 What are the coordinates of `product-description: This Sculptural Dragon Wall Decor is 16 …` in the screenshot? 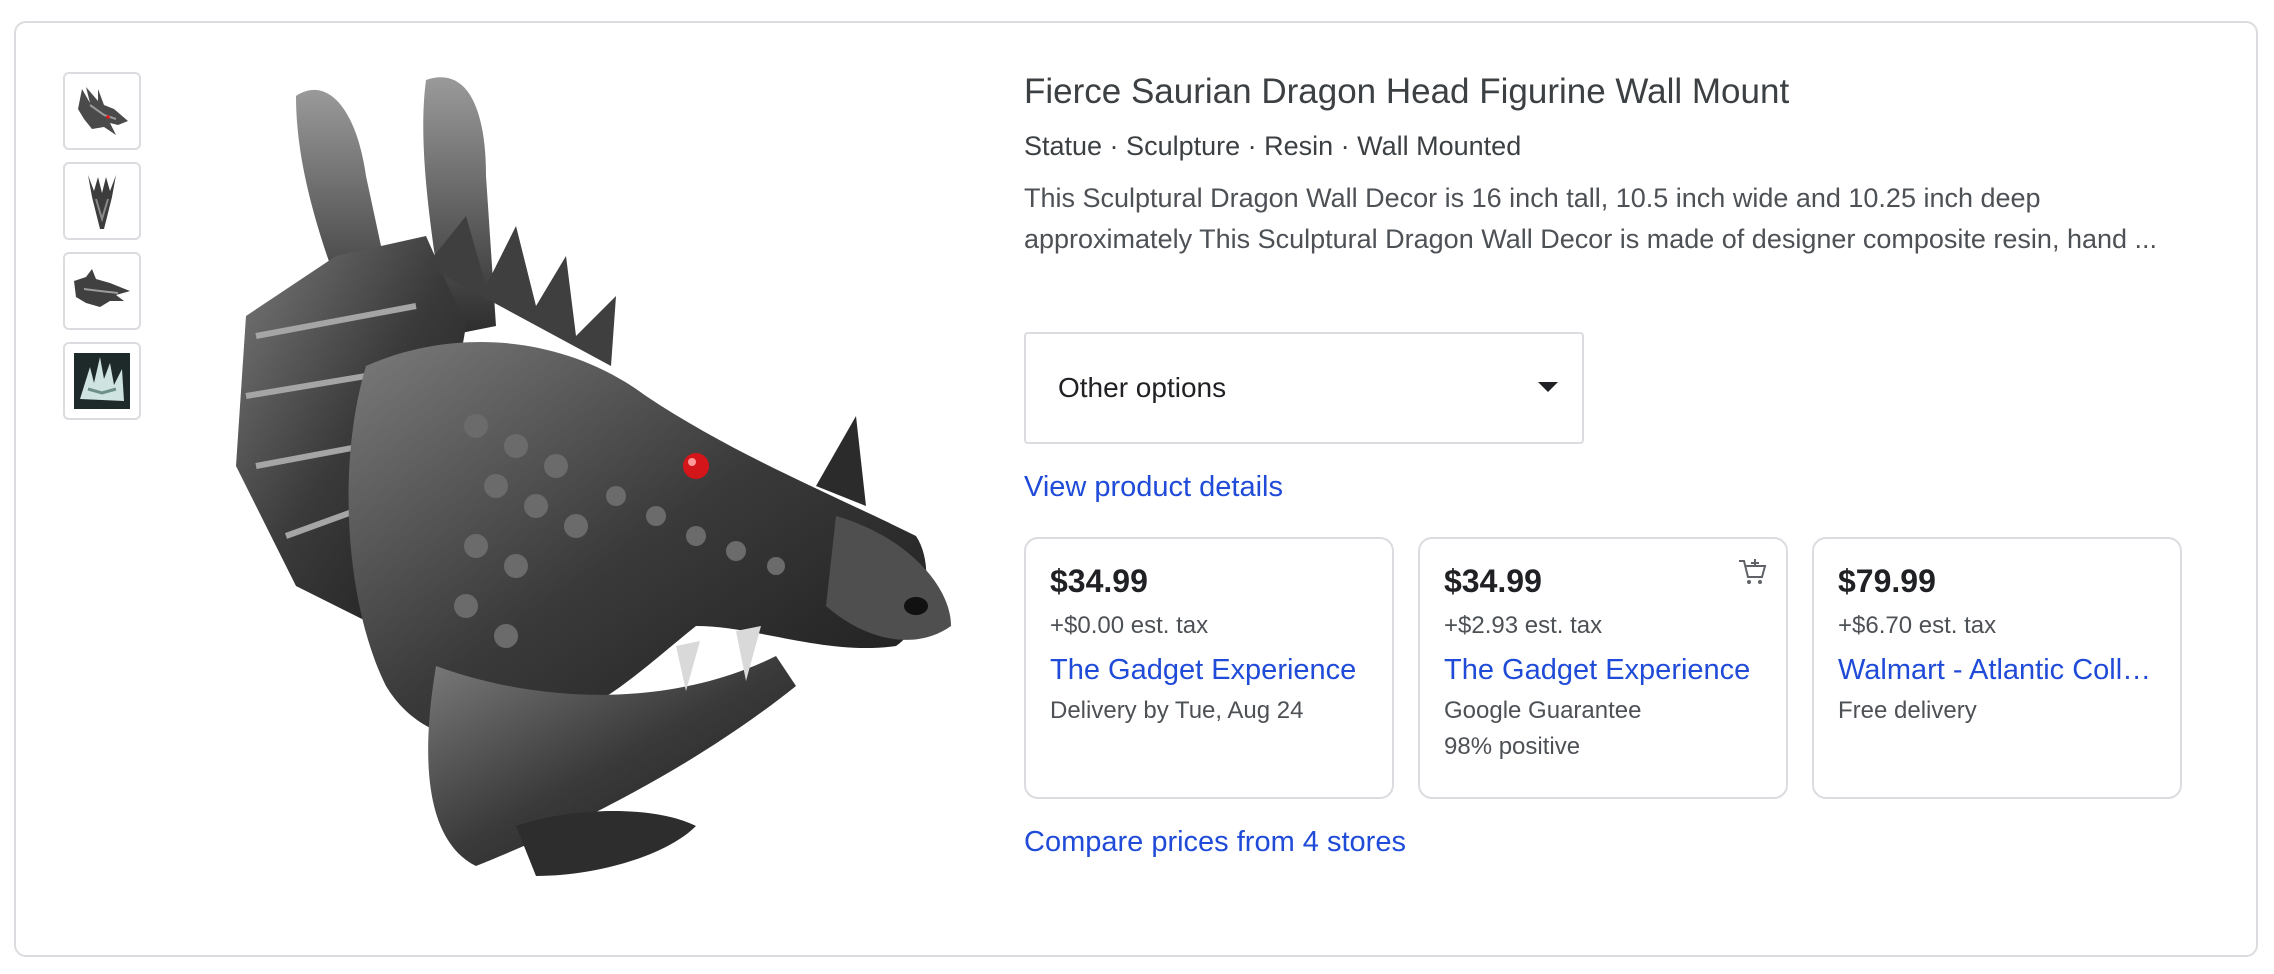 It's located at (1591, 218).